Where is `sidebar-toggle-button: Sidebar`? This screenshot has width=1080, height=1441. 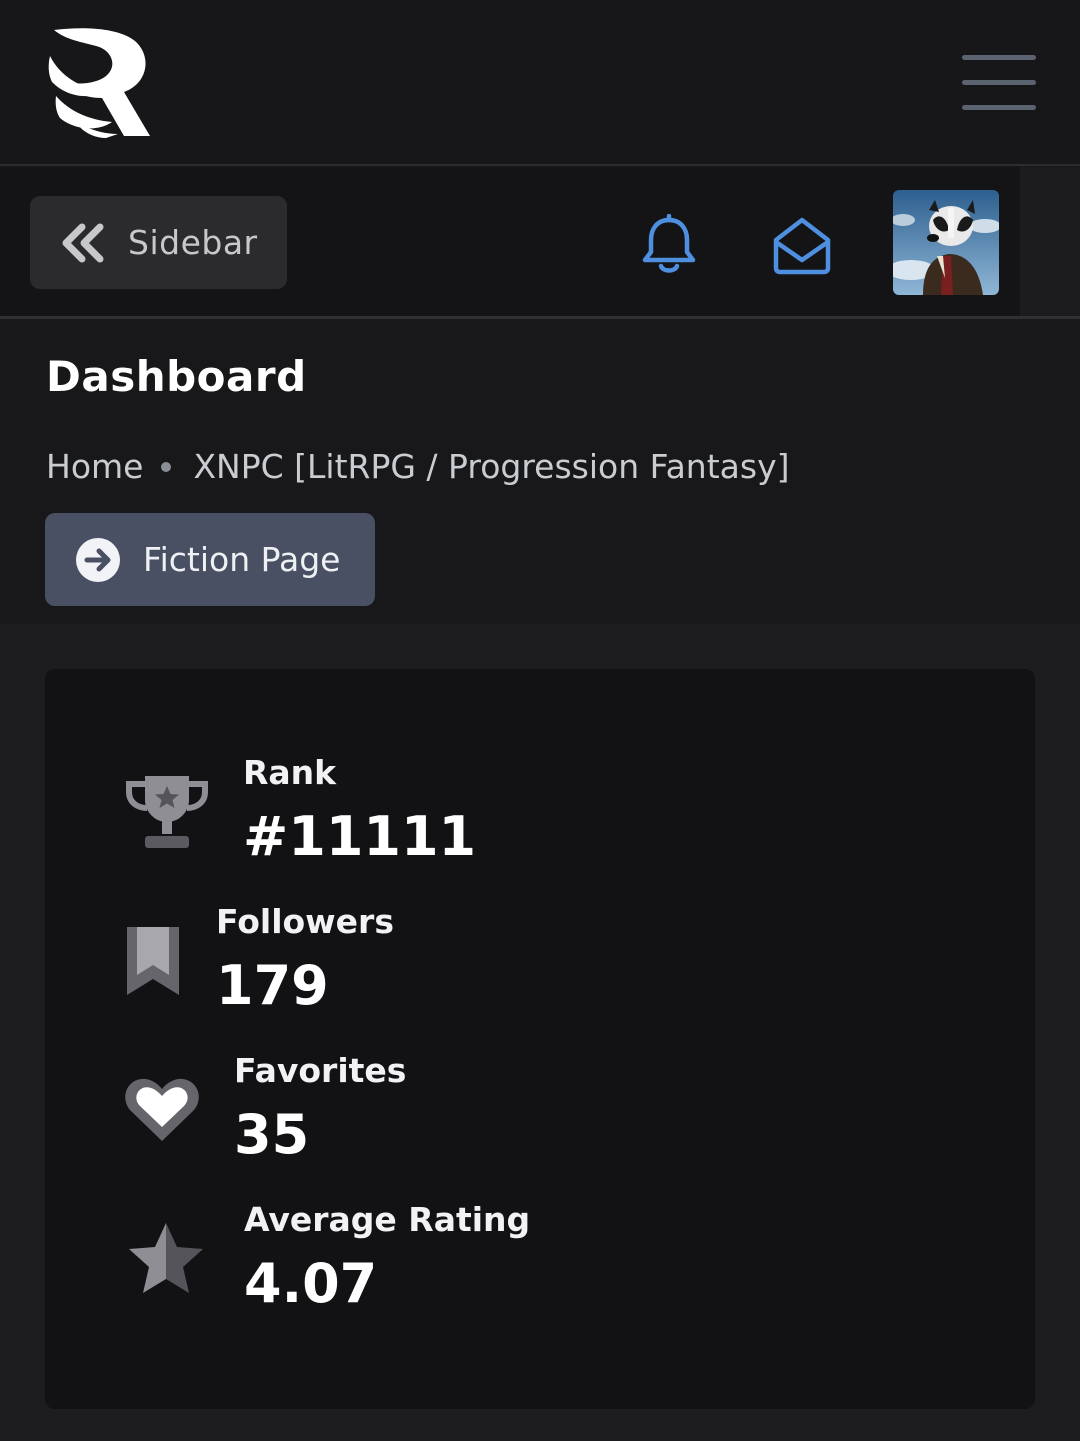 sidebar-toggle-button: Sidebar is located at coordinates (158, 242).